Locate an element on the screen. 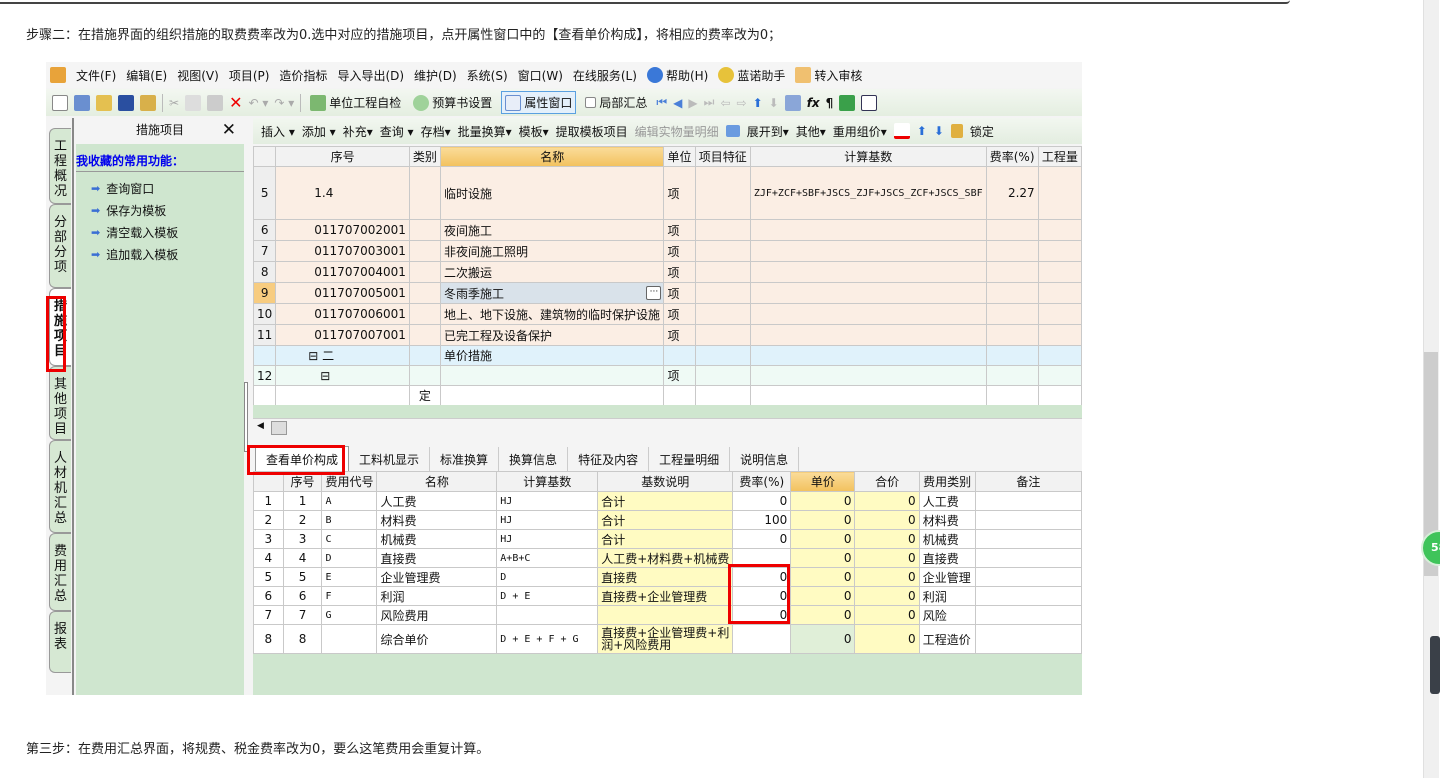 Image resolution: width=1440 pixels, height=778 pixels. menu-file: 文件(F) is located at coordinates (96, 75).